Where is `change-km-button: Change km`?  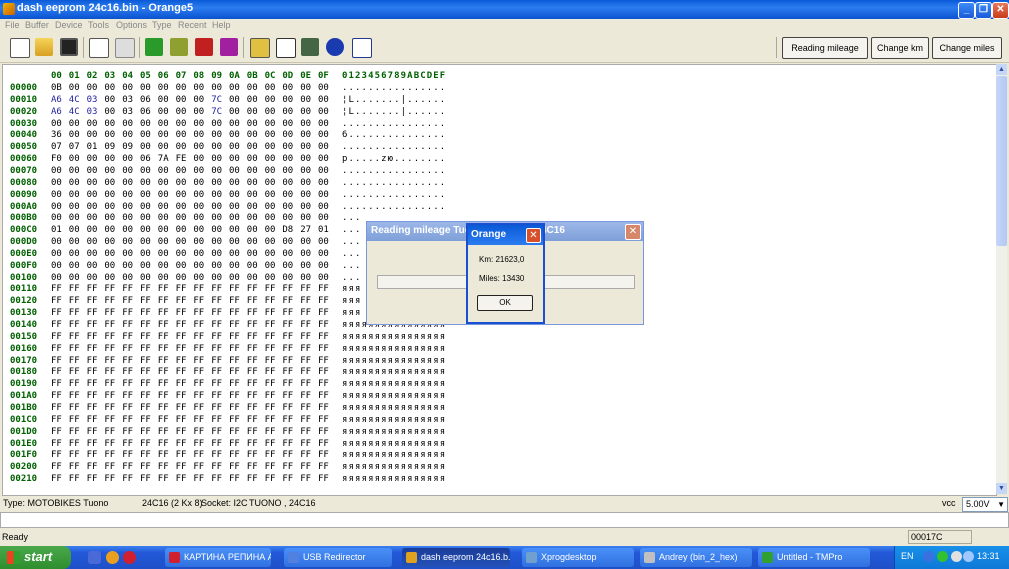 change-km-button: Change km is located at coordinates (900, 48).